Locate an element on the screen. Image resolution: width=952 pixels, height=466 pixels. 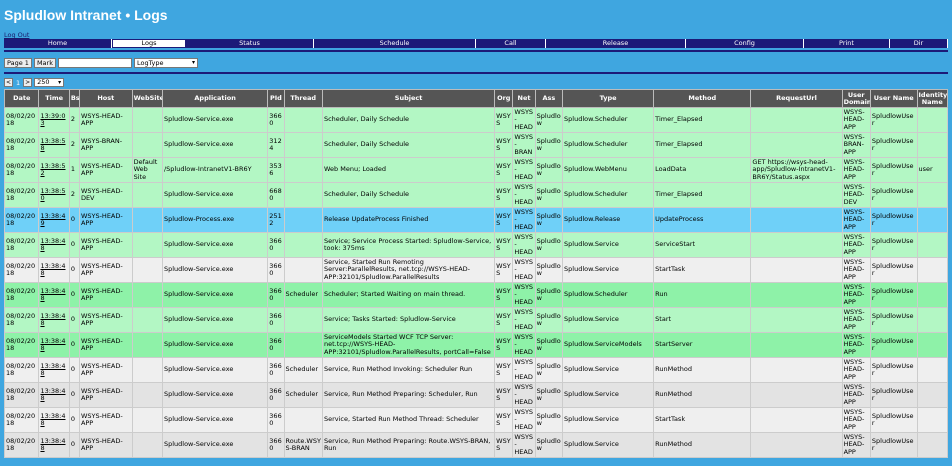
cell-time: 13:38:50 is located at coordinates (54, 195).